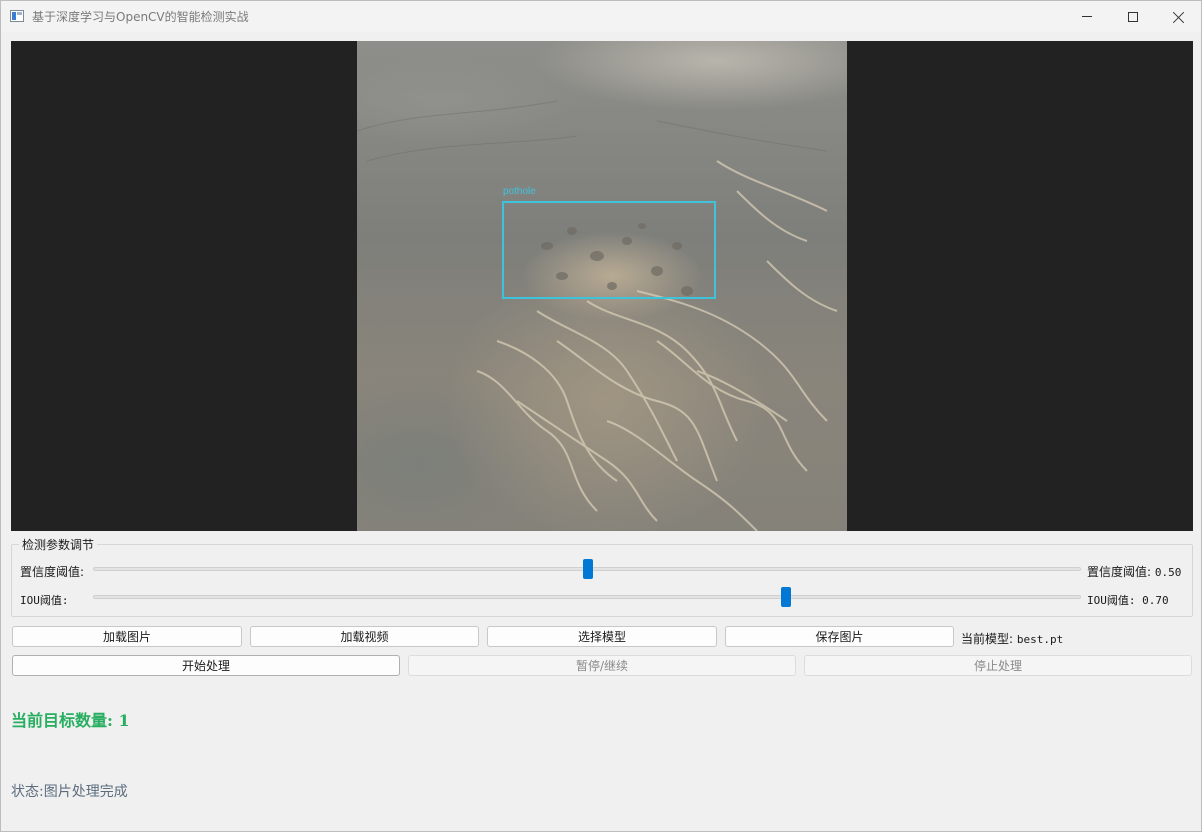 The image size is (1202, 832). Describe the element at coordinates (206, 665) in the screenshot. I see `start-button: 开始处理` at that location.